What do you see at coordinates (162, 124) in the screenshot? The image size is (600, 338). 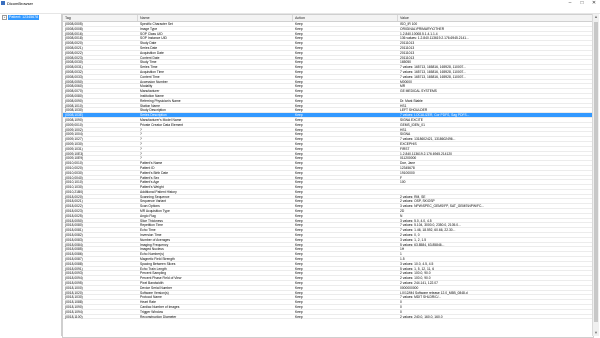 I see `cell-name: Private Creator Data Element` at bounding box center [162, 124].